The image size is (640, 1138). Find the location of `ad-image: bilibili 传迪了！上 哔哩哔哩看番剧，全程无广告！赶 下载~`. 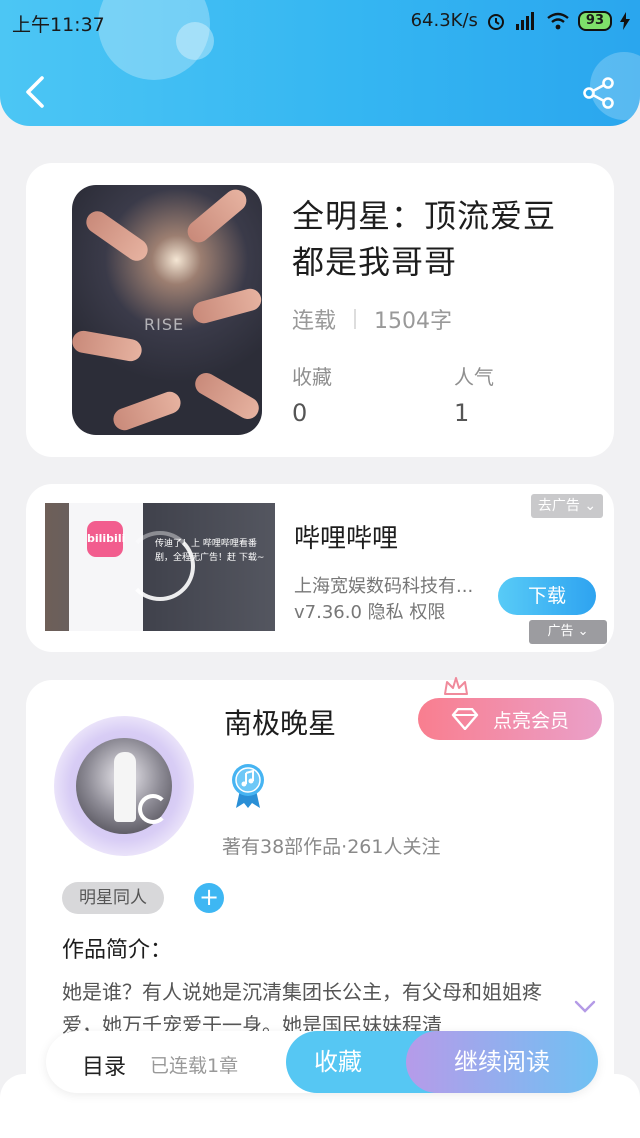

ad-image: bilibili 传迪了！上 哔哩哔哩看番剧，全程无广告！赶 下载~ is located at coordinates (160, 567).